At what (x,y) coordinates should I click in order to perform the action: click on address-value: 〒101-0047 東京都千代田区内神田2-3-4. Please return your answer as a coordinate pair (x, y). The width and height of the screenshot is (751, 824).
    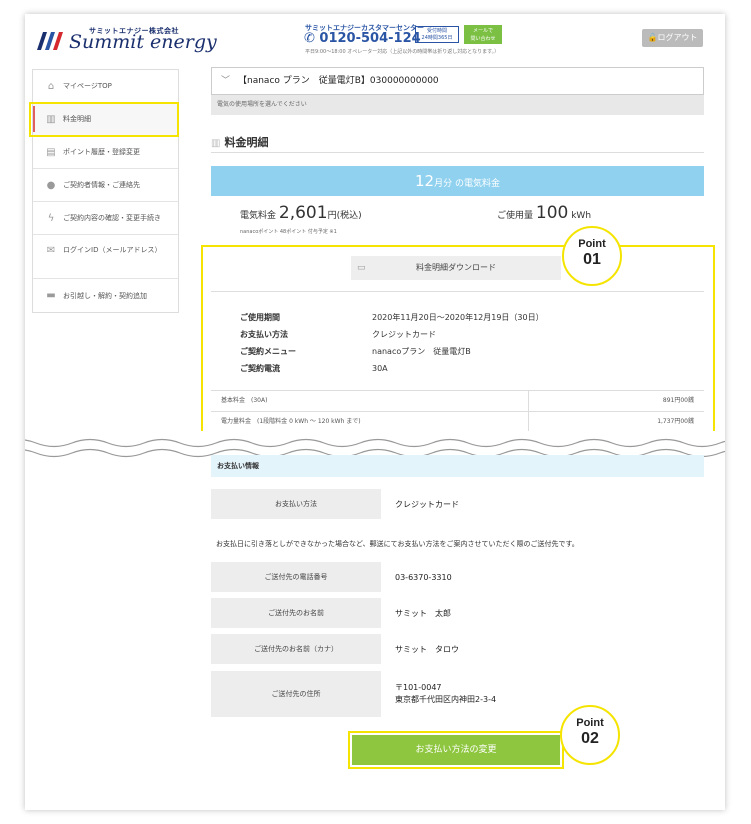
    Looking at the image, I should click on (445, 694).